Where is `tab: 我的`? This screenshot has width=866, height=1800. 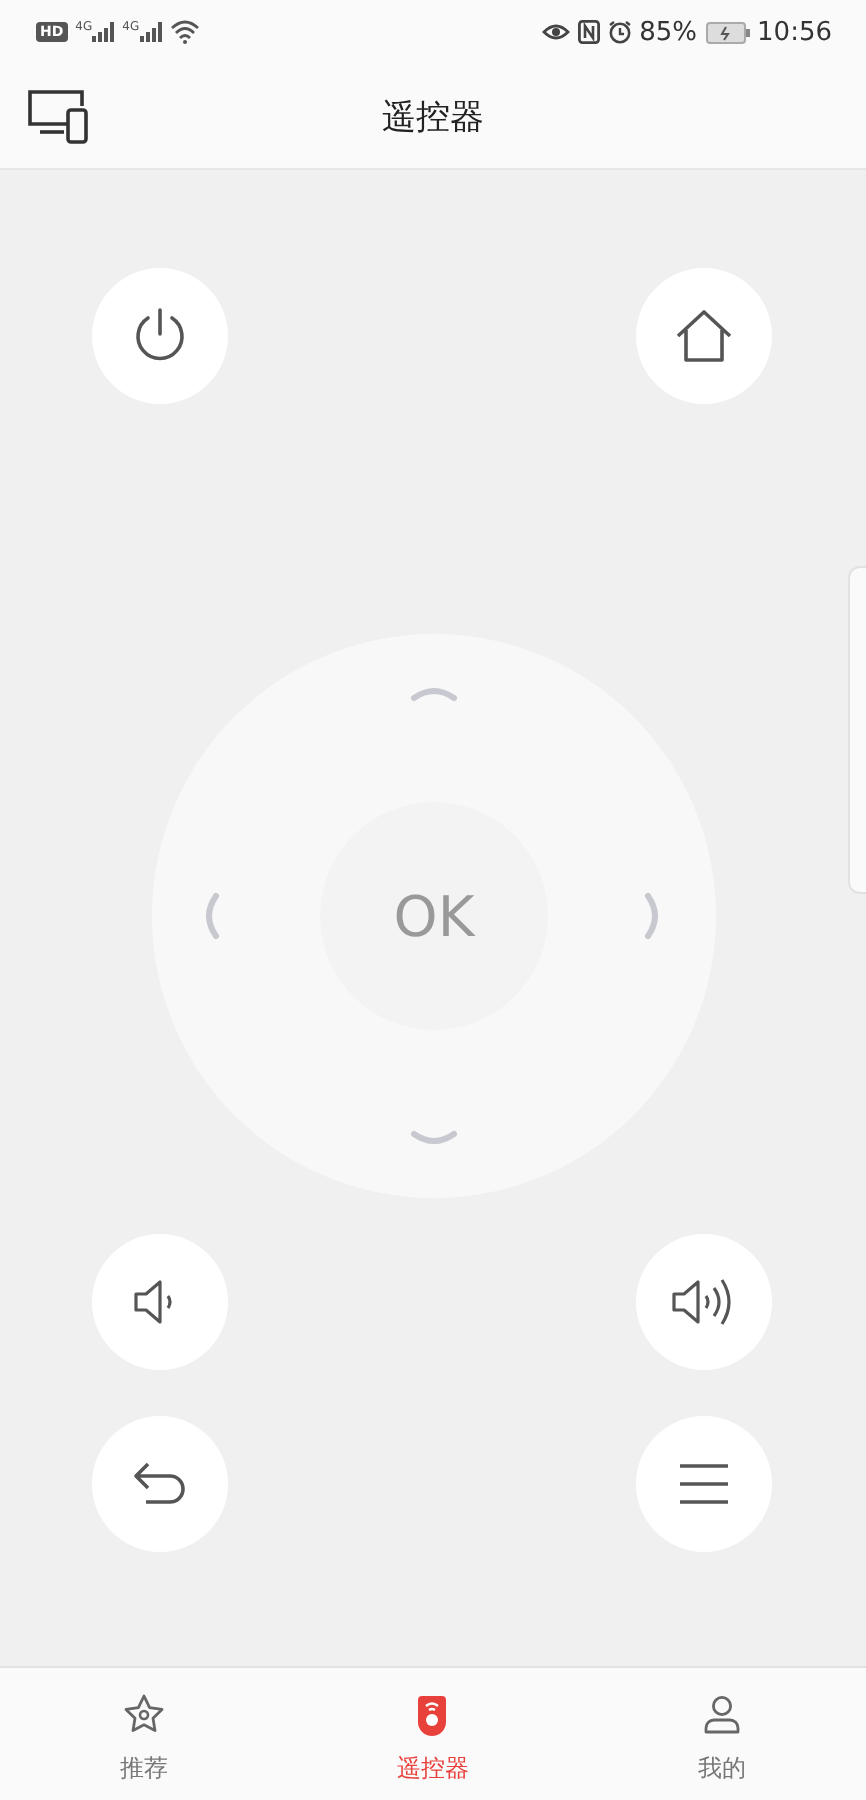
tab: 我的 is located at coordinates (721, 1734).